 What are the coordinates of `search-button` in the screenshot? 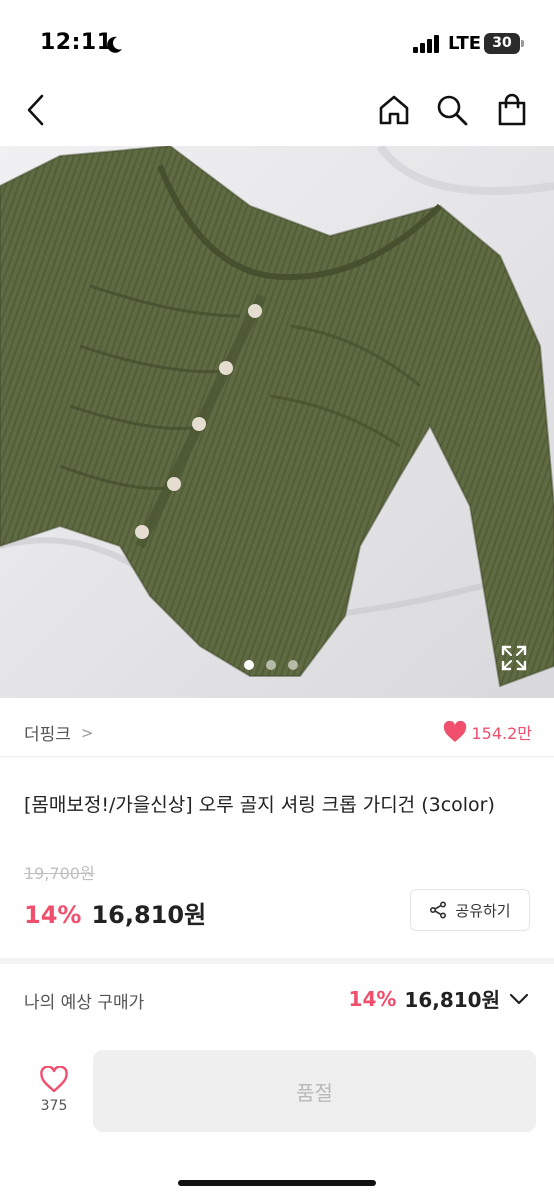 It's located at (452, 110).